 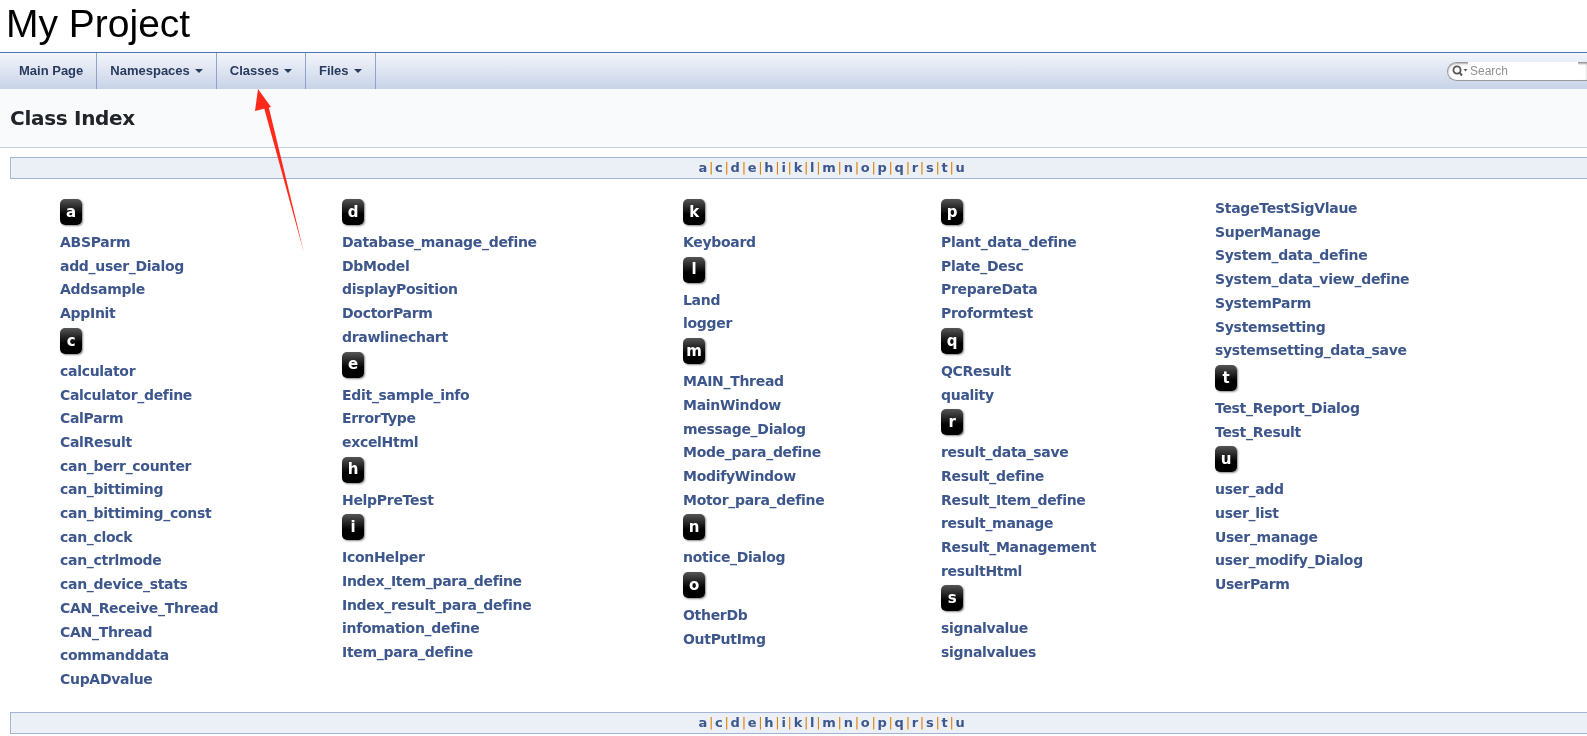 What do you see at coordinates (111, 561) in the screenshot?
I see `class-link: can_ctrlmode` at bounding box center [111, 561].